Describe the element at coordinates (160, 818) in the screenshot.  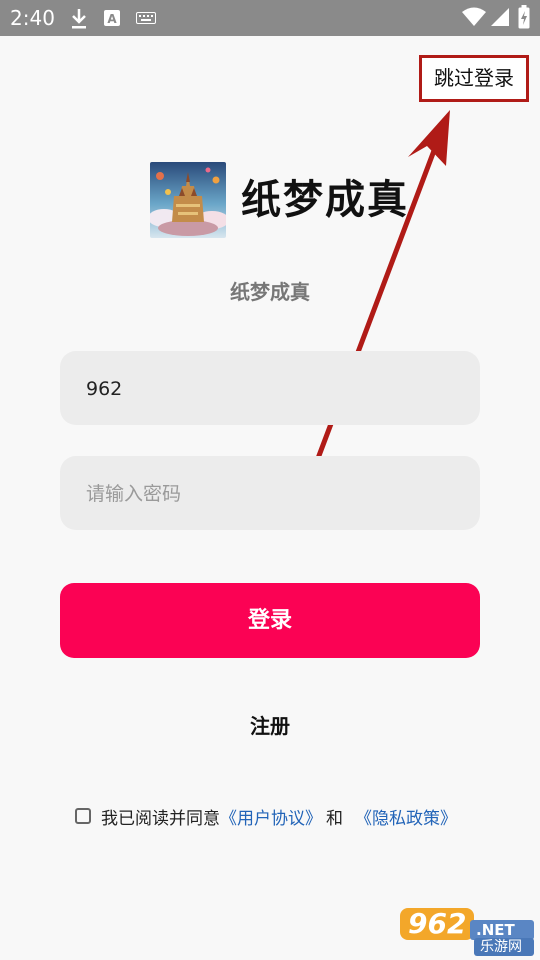
I see `agreement-prefix: 我已阅读并同意` at that location.